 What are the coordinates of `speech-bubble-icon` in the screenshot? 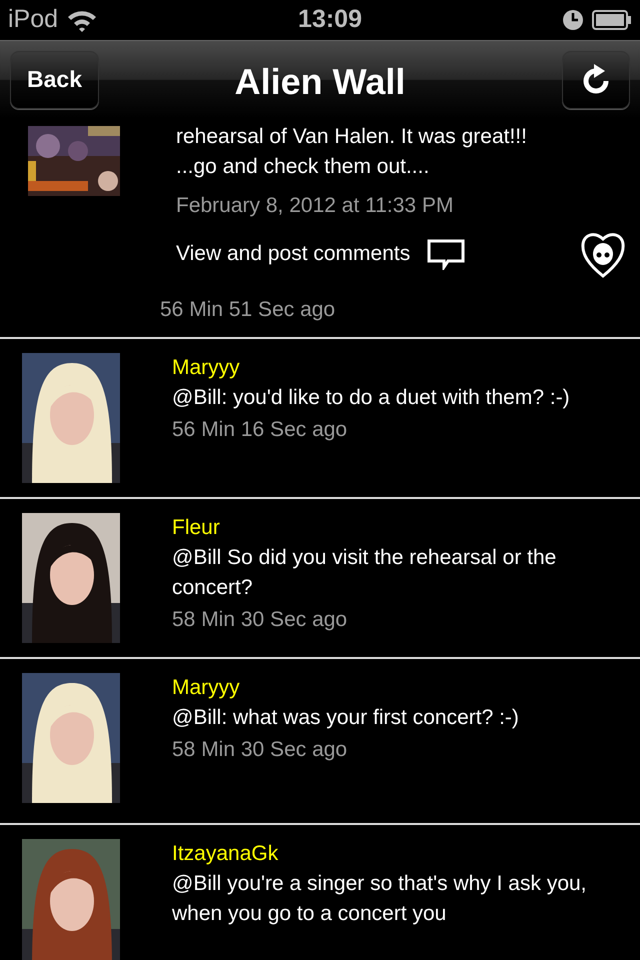 It's located at (446, 254).